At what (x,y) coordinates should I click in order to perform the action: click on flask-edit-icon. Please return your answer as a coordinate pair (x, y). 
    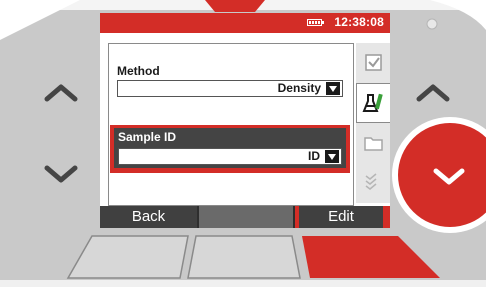
    Looking at the image, I should click on (372, 102).